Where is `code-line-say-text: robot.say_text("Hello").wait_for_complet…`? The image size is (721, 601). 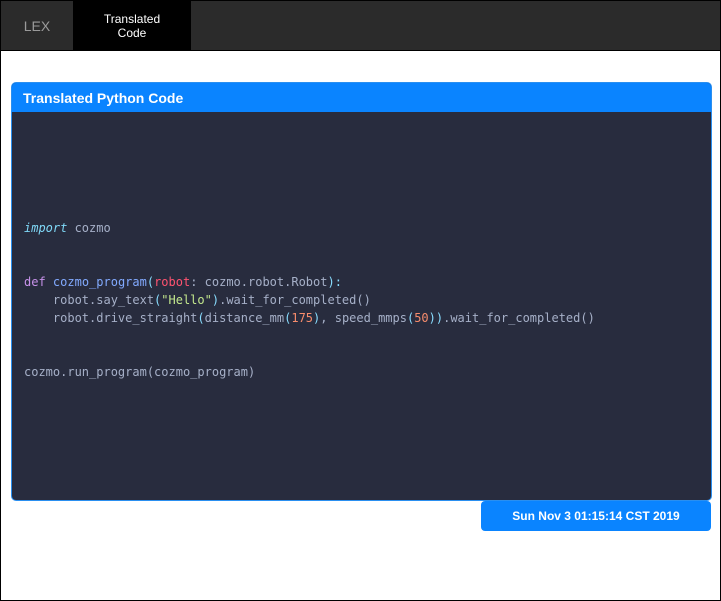 code-line-say-text: robot.say_text("Hello").wait_for_complet… is located at coordinates (197, 300).